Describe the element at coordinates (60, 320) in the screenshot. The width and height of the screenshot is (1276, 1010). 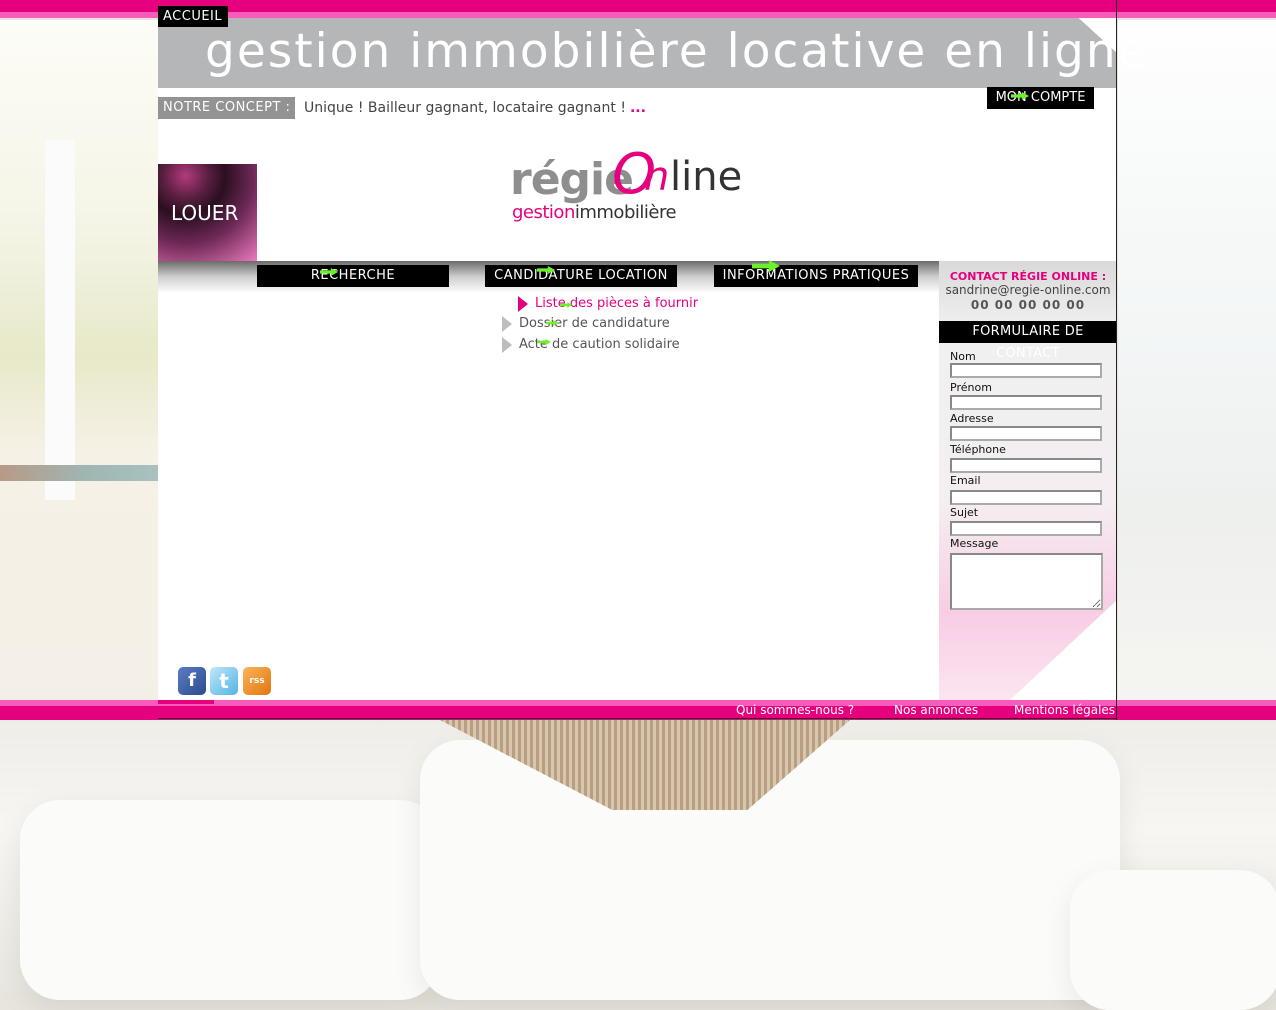
I see `background-window-post` at that location.